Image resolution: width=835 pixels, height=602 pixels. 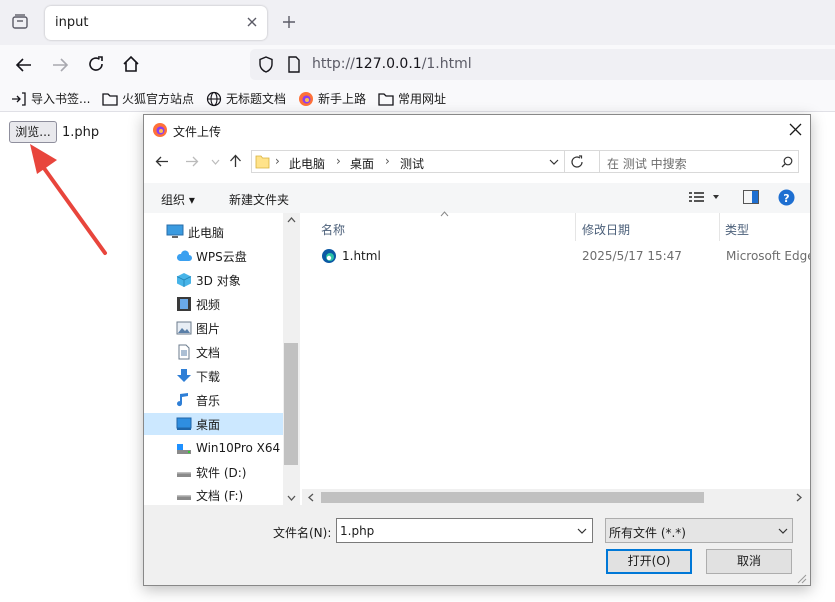 I want to click on tab-overview-icon, so click(x=20, y=22).